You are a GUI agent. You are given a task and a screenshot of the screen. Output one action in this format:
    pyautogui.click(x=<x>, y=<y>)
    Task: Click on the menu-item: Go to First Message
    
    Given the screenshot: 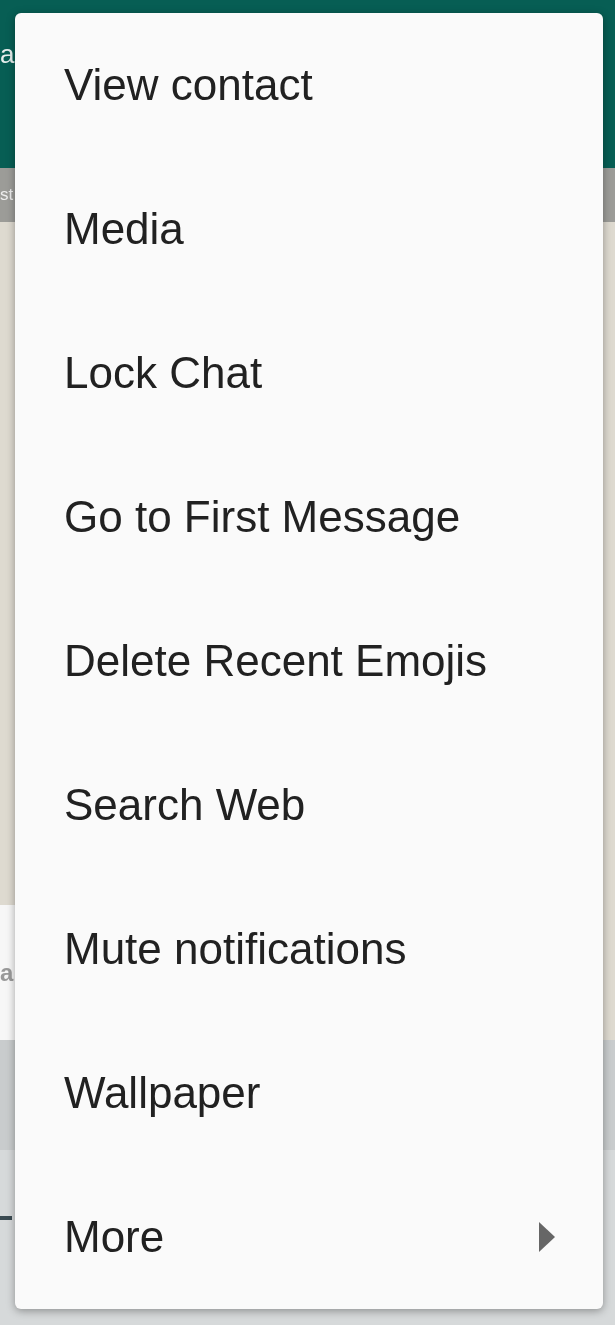 What is the action you would take?
    pyautogui.click(x=309, y=517)
    